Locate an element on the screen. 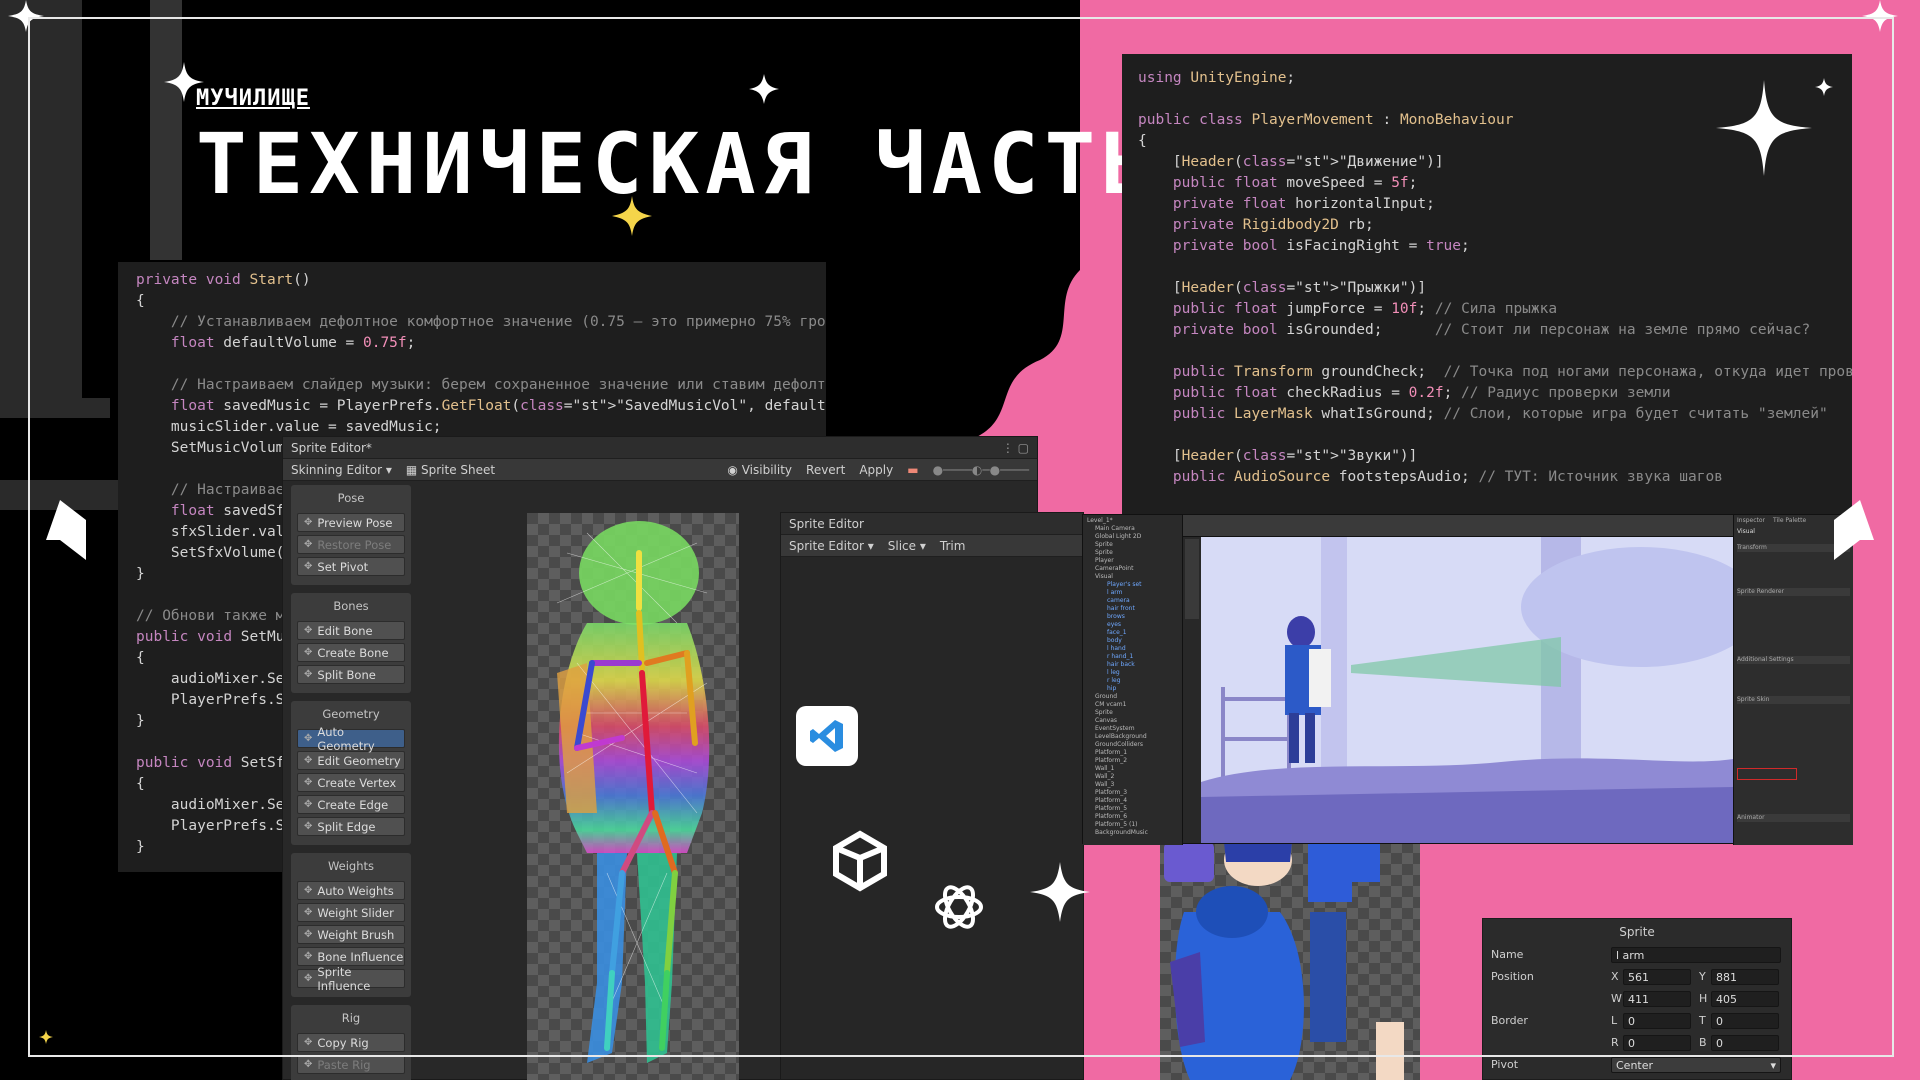  hierarchy-item: Level_1* is located at coordinates (1132, 521).